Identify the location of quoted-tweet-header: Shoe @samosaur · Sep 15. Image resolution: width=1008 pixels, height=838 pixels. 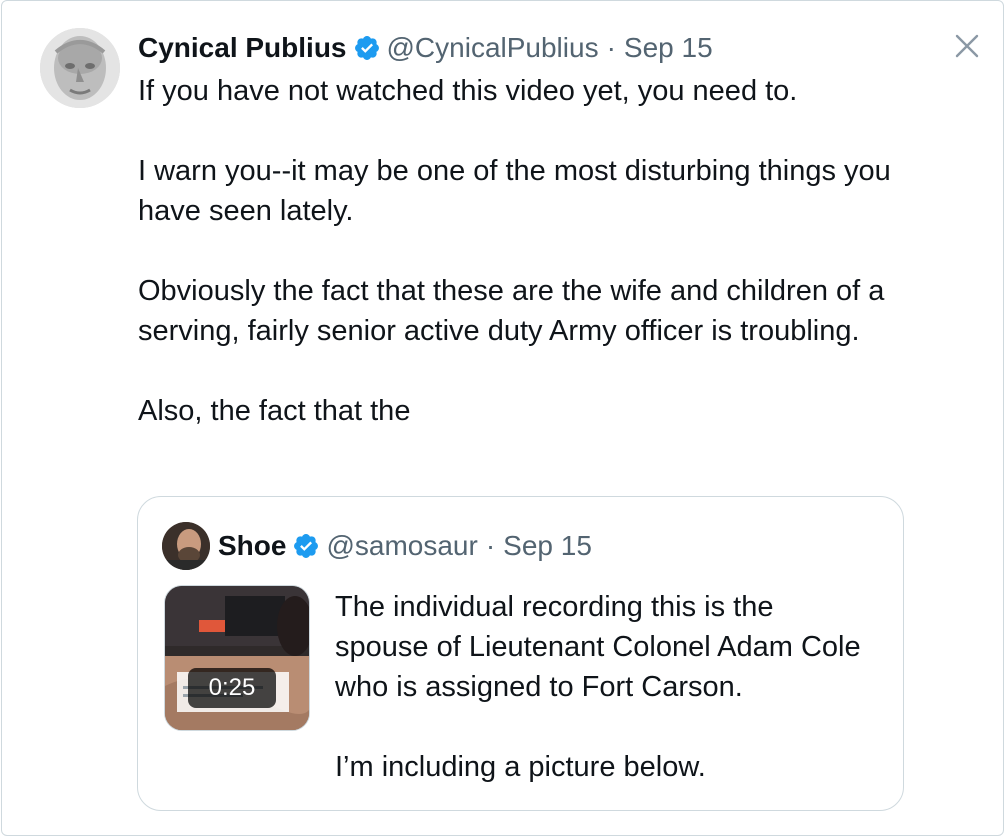
(405, 546).